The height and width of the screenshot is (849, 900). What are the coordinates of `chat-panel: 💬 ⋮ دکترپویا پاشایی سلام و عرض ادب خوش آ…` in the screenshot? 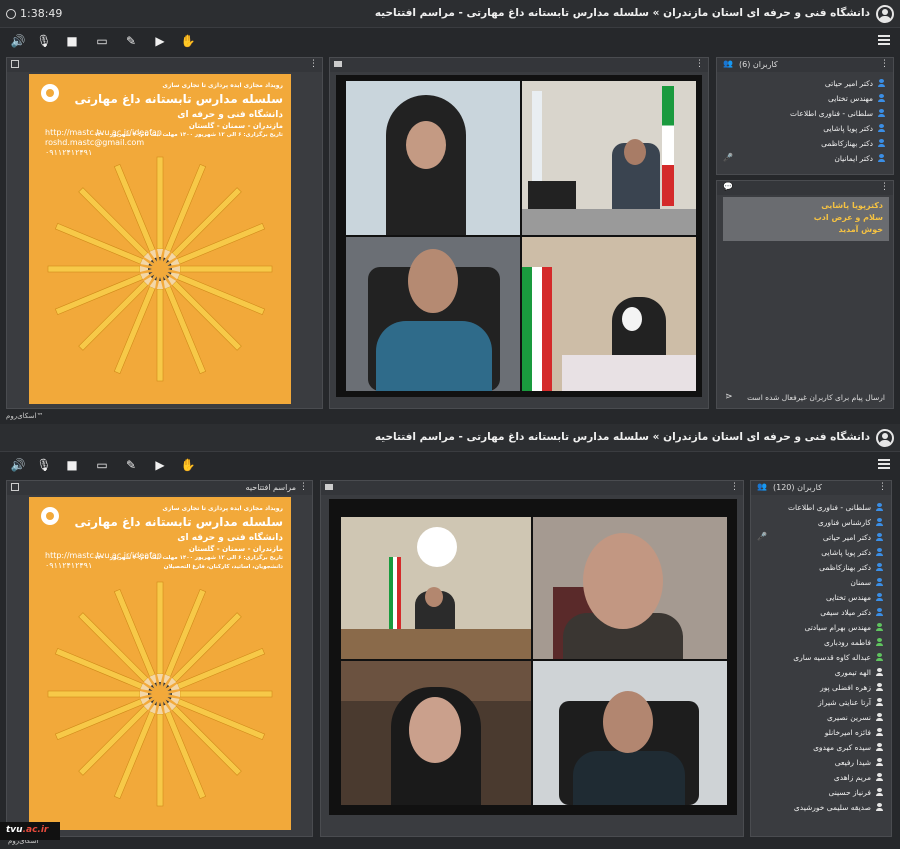 It's located at (805, 294).